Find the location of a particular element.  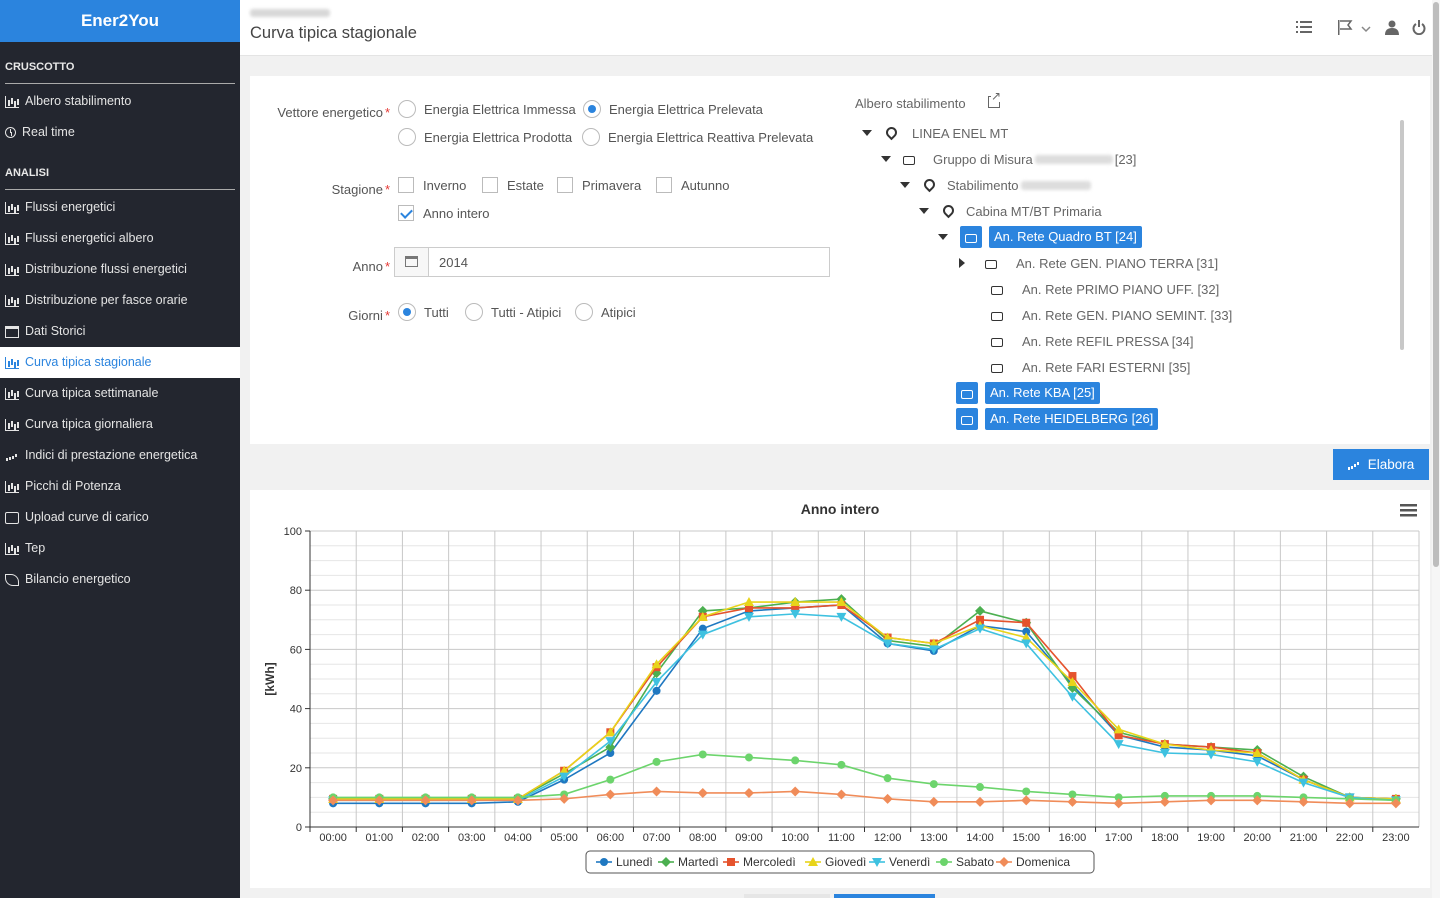

legend-item: Domenica is located at coordinates (1043, 862).